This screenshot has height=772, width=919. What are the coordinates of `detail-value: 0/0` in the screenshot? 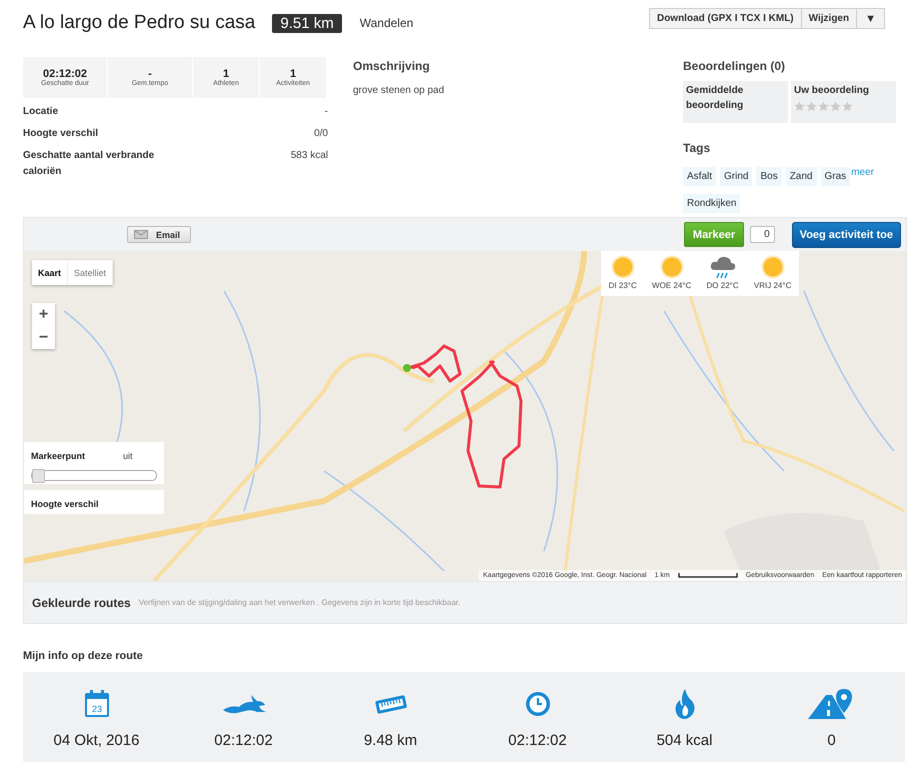 It's located at (321, 134).